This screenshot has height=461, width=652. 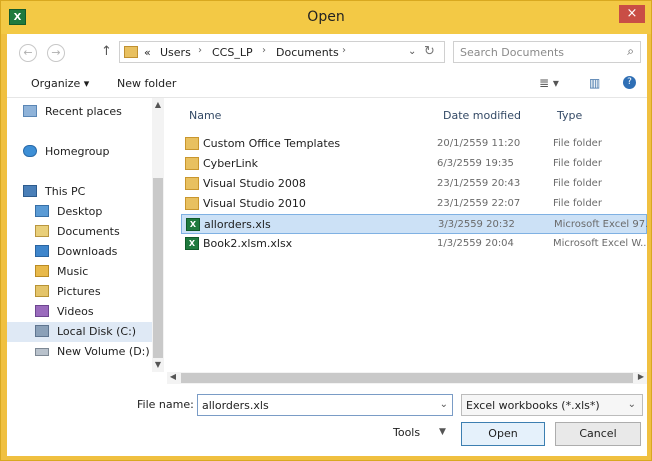 I want to click on file-date: 23/1/2559 20:43, so click(x=479, y=183).